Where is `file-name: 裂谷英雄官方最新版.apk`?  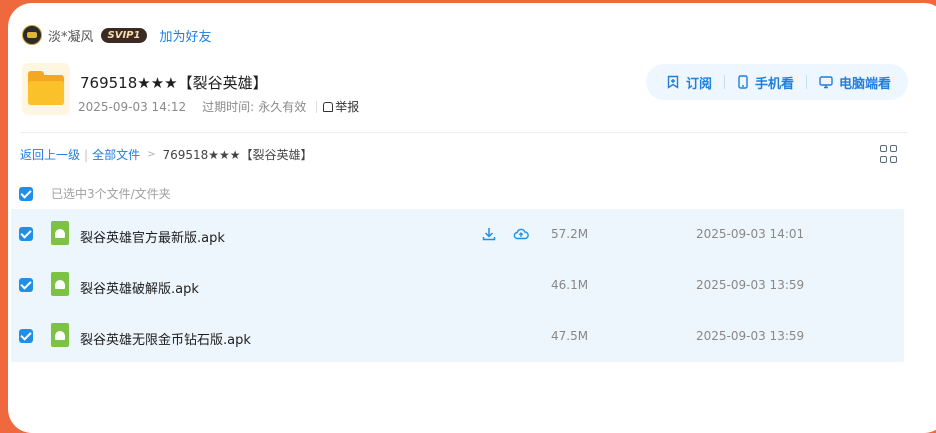
file-name: 裂谷英雄官方最新版.apk is located at coordinates (152, 236).